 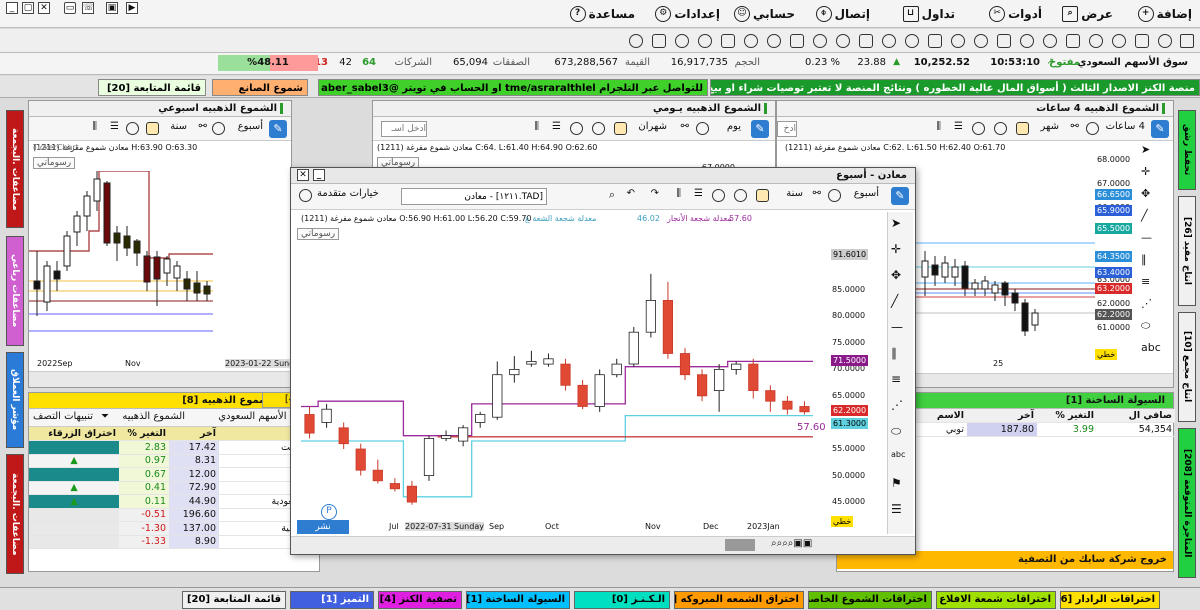 I want to click on 4h-line-type-btn: خطي, so click(x=1106, y=354).